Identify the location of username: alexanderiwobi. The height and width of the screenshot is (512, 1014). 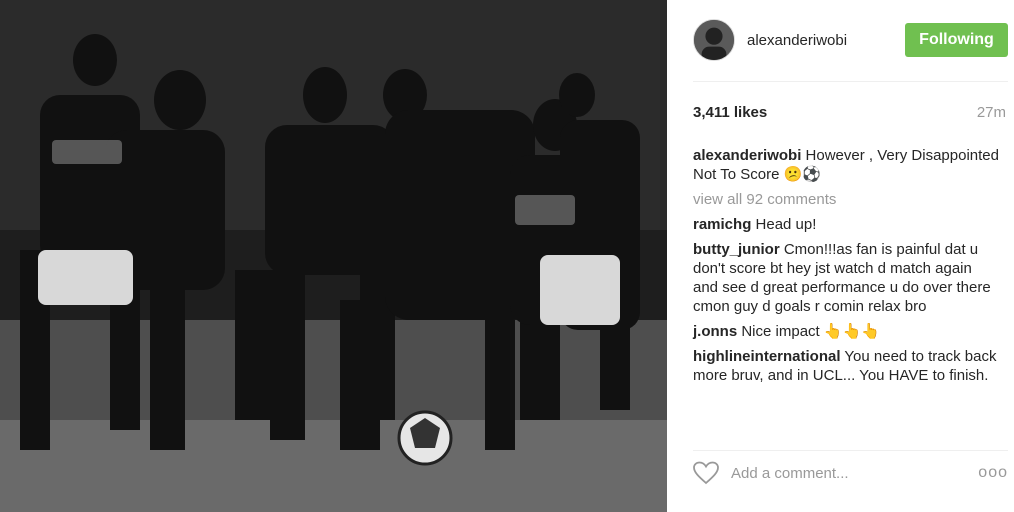
(797, 40).